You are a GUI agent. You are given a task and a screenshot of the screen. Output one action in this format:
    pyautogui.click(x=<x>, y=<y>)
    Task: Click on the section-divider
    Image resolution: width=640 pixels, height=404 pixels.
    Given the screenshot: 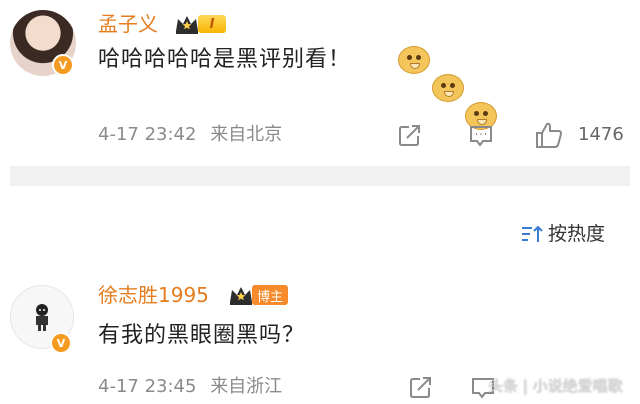 What is the action you would take?
    pyautogui.click(x=320, y=176)
    